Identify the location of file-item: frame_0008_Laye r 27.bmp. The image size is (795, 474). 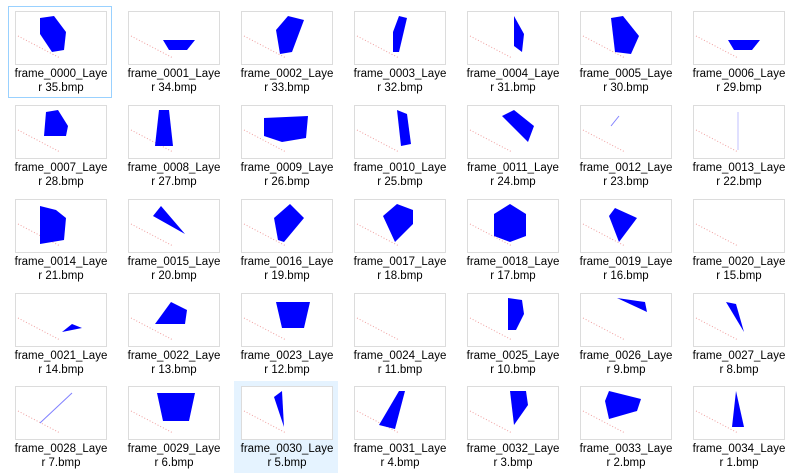
(173, 146).